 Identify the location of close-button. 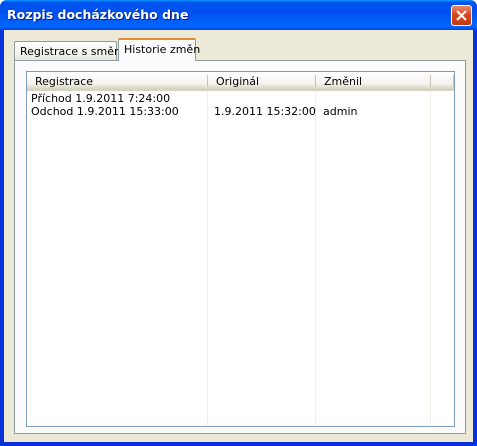
(461, 15).